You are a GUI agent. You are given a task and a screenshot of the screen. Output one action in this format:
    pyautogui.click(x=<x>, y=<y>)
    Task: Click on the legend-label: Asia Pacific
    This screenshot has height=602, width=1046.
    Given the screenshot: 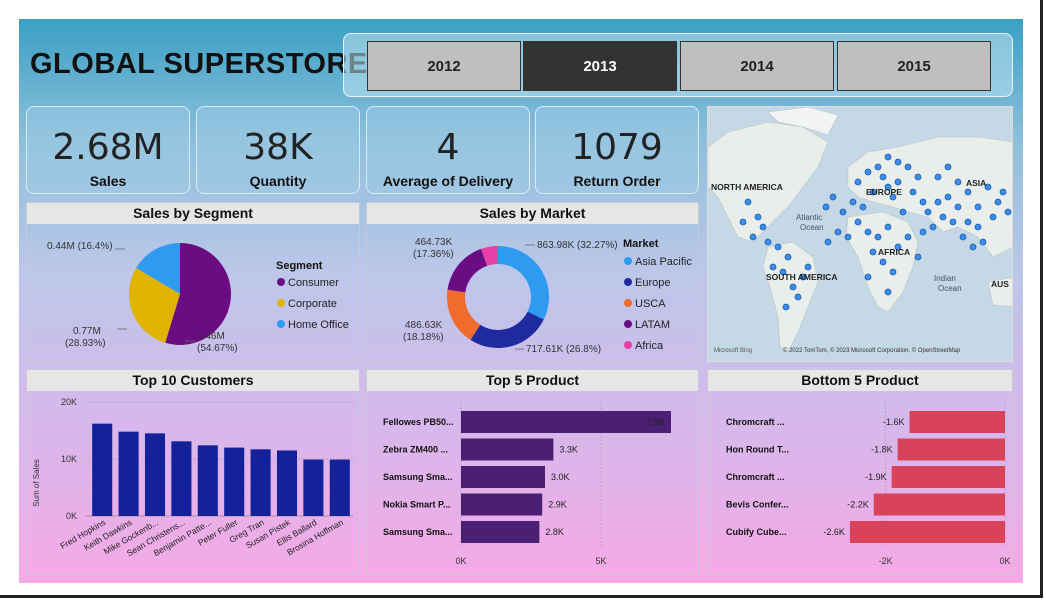 What is the action you would take?
    pyautogui.click(x=663, y=262)
    